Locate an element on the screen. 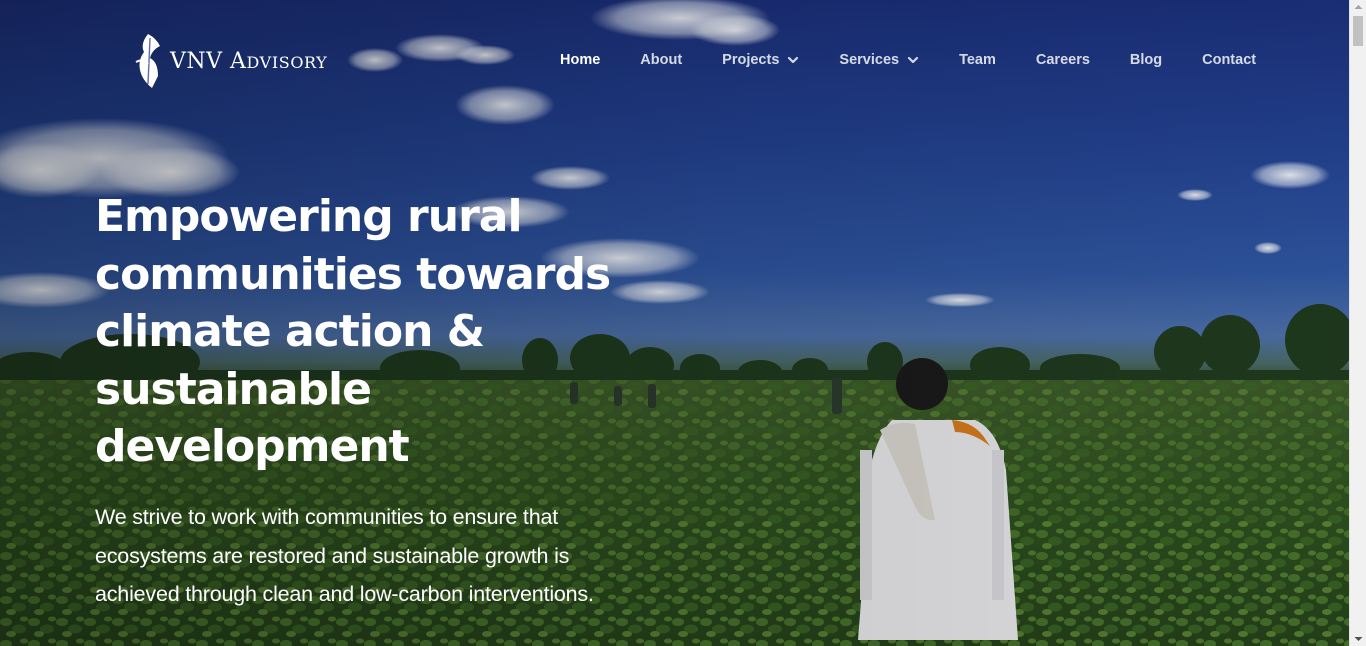  brand-name: VNV ADVISORY is located at coordinates (248, 61).